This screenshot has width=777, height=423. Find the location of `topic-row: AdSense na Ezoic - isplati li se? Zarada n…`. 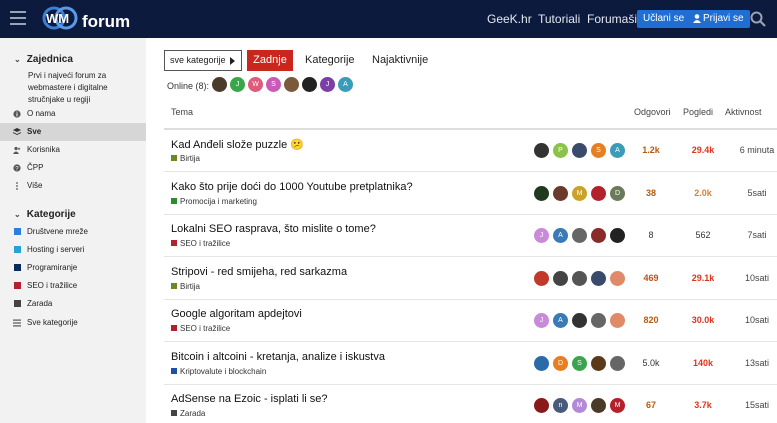

topic-row: AdSense na Ezoic - isplati li se? Zarada n… is located at coordinates (470, 404).